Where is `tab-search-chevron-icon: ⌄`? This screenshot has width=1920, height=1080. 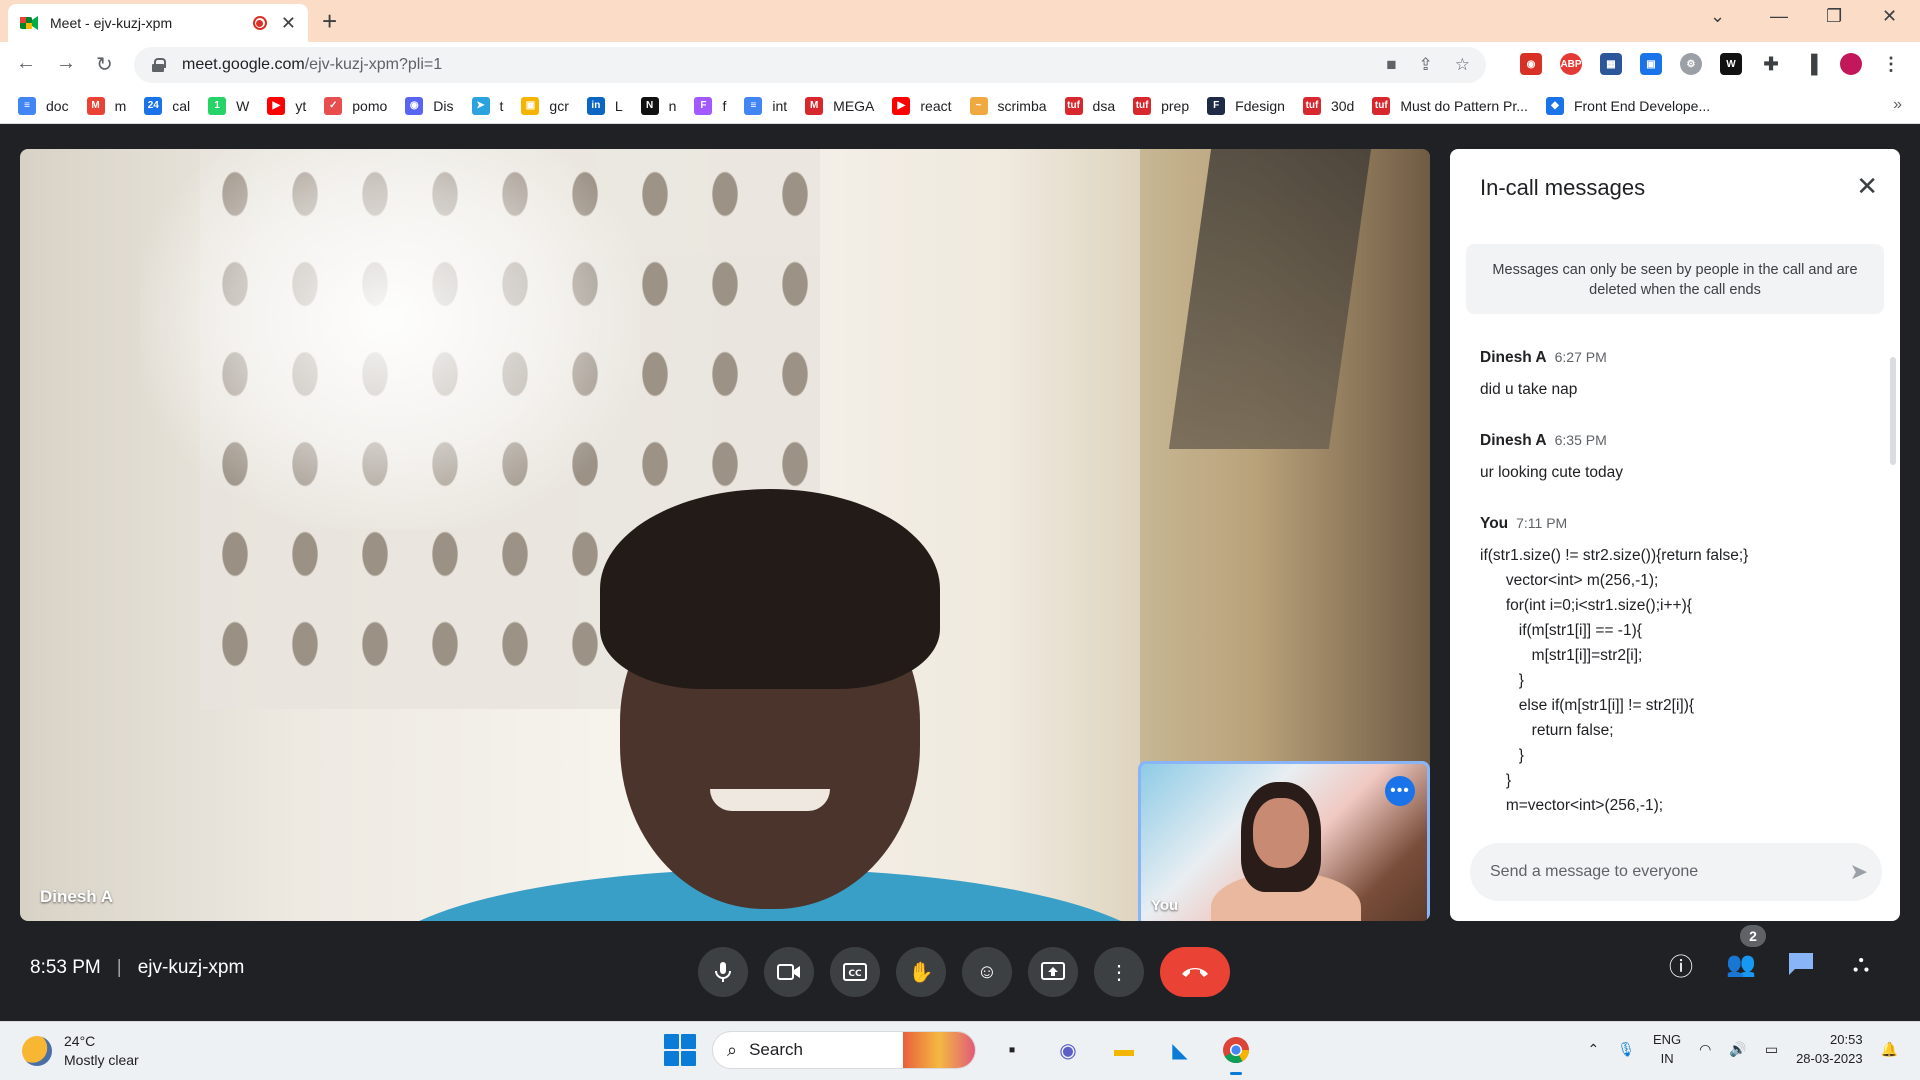 tab-search-chevron-icon: ⌄ is located at coordinates (1717, 16).